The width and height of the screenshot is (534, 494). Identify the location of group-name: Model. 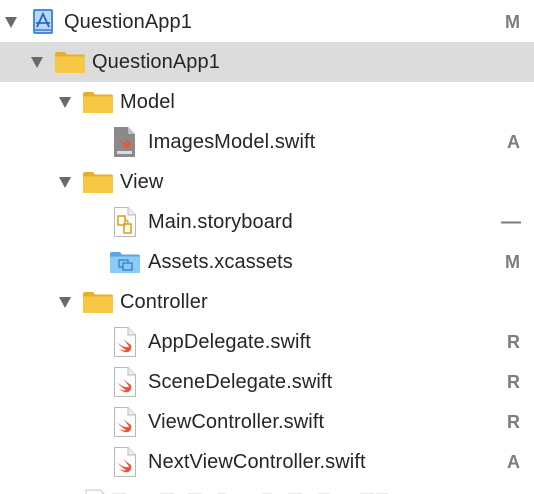
(147, 102).